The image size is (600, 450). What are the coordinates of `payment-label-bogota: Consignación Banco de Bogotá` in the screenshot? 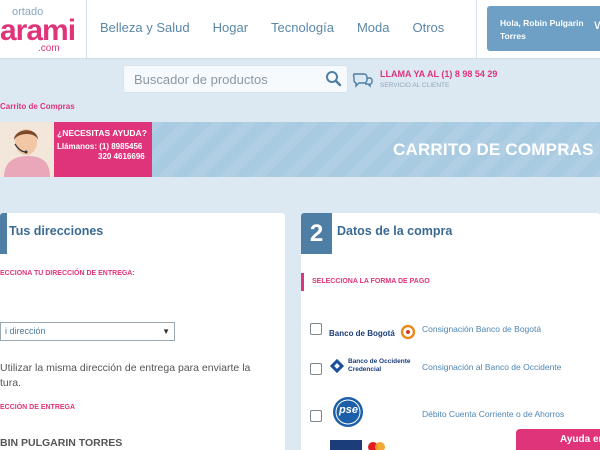 It's located at (481, 329).